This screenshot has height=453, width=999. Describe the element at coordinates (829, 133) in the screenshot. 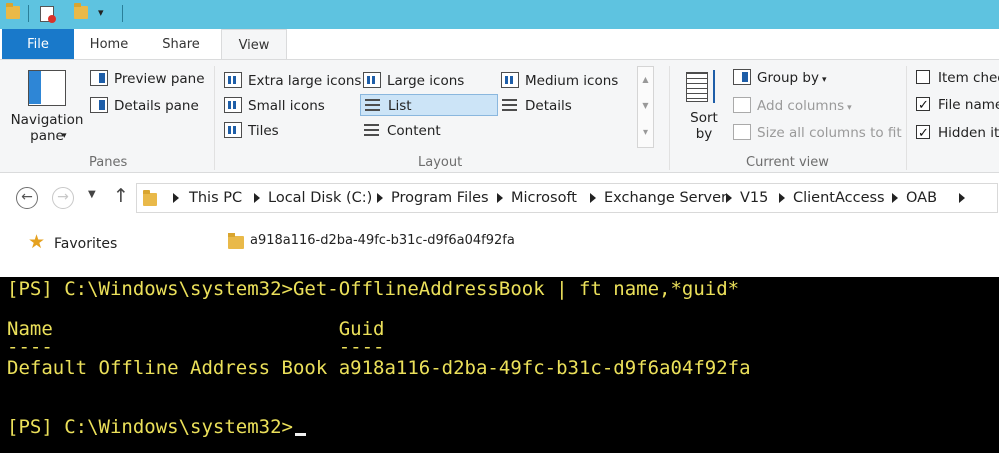

I see `size-columns-label: Size all columns to fit` at that location.